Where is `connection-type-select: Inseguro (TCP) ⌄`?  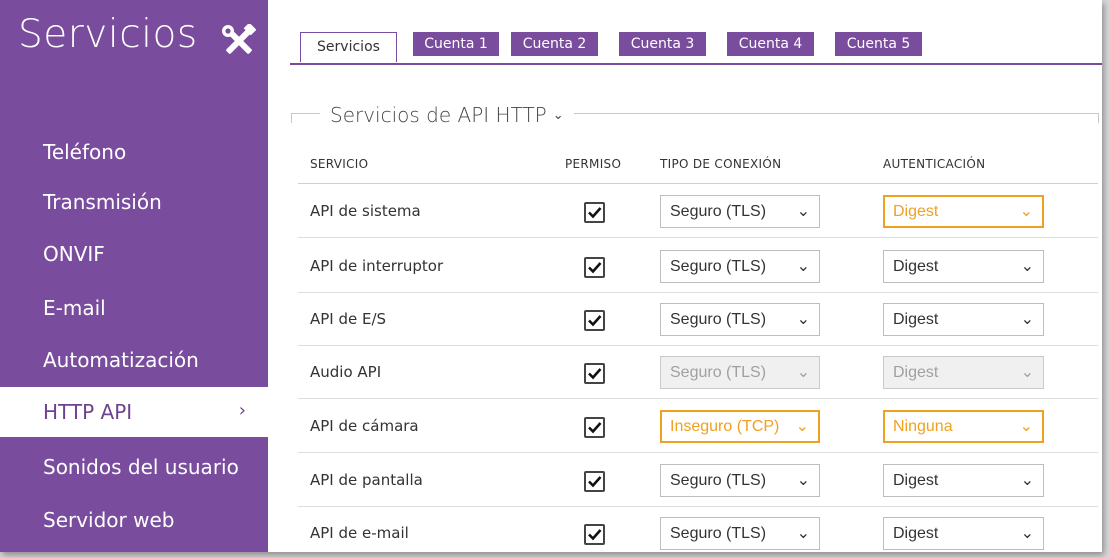
connection-type-select: Inseguro (TCP) ⌄ is located at coordinates (740, 426).